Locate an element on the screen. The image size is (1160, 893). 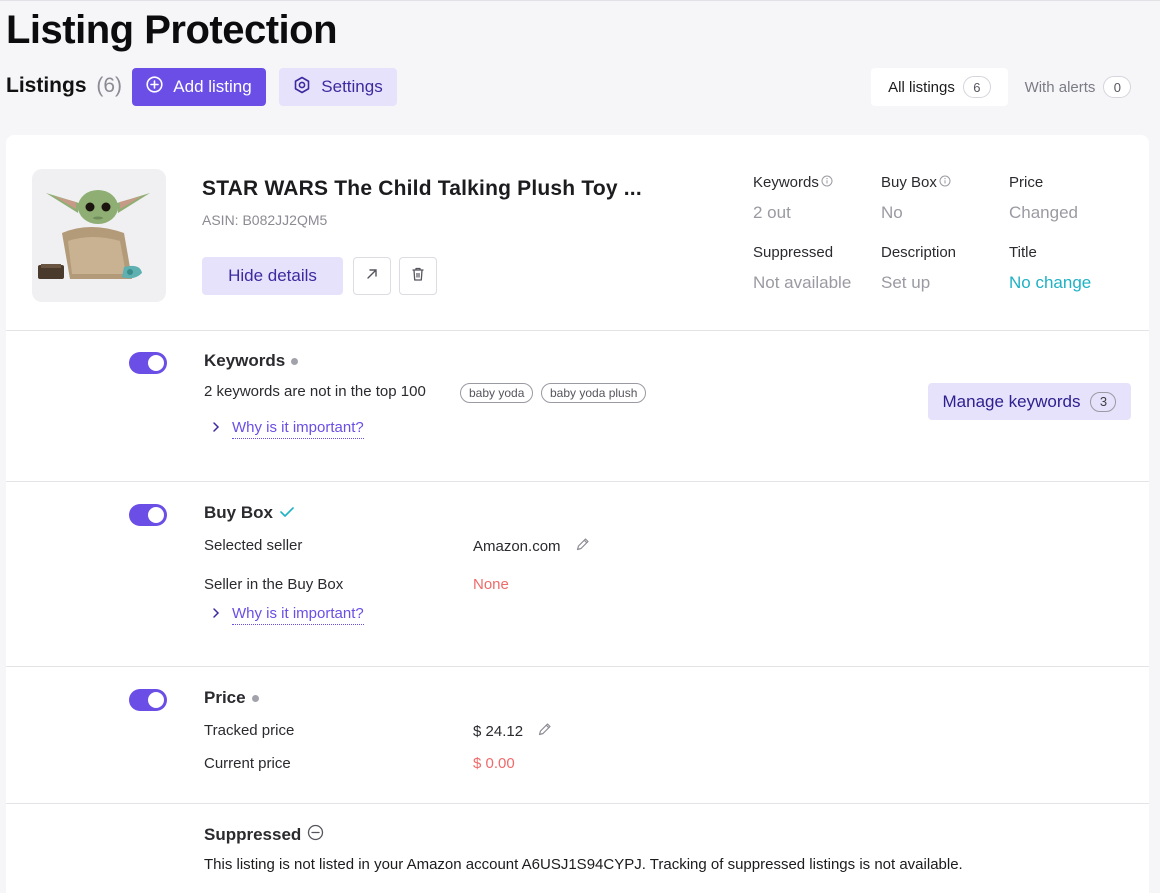
product-asin: ASIN: B082JJ2QM5 is located at coordinates (265, 220).